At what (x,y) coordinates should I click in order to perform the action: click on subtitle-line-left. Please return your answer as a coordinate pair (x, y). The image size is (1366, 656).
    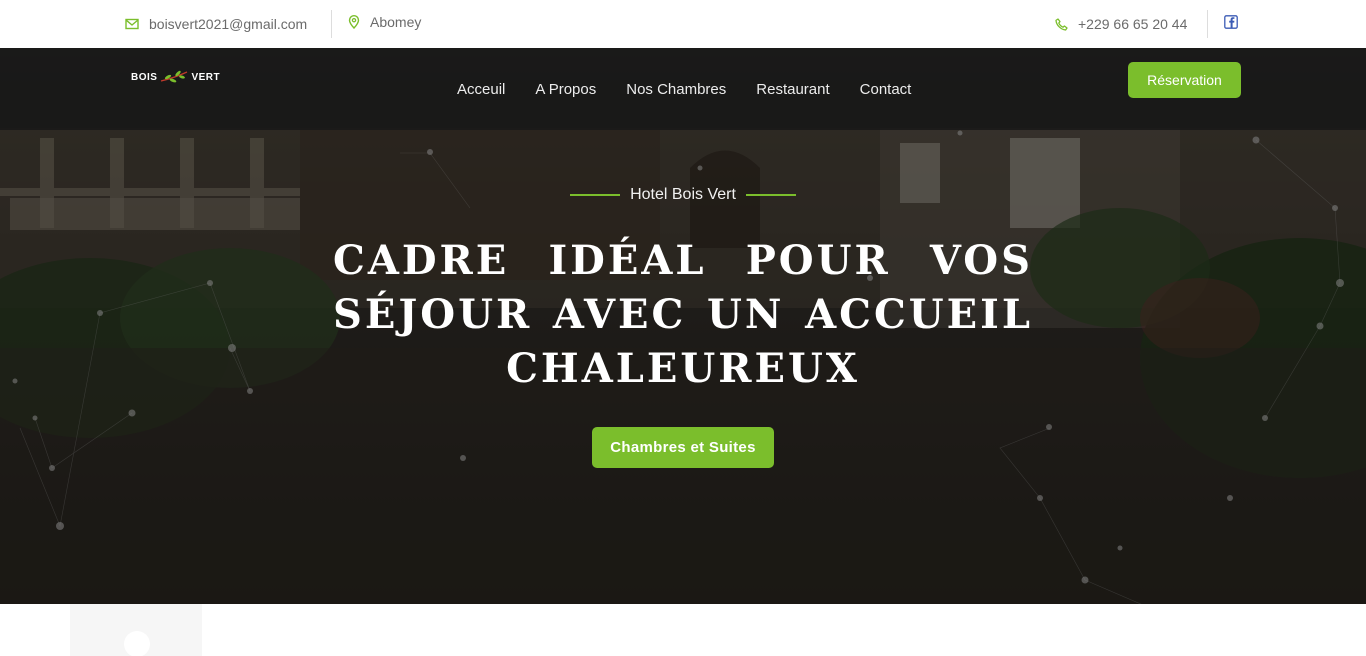
    Looking at the image, I should click on (595, 195).